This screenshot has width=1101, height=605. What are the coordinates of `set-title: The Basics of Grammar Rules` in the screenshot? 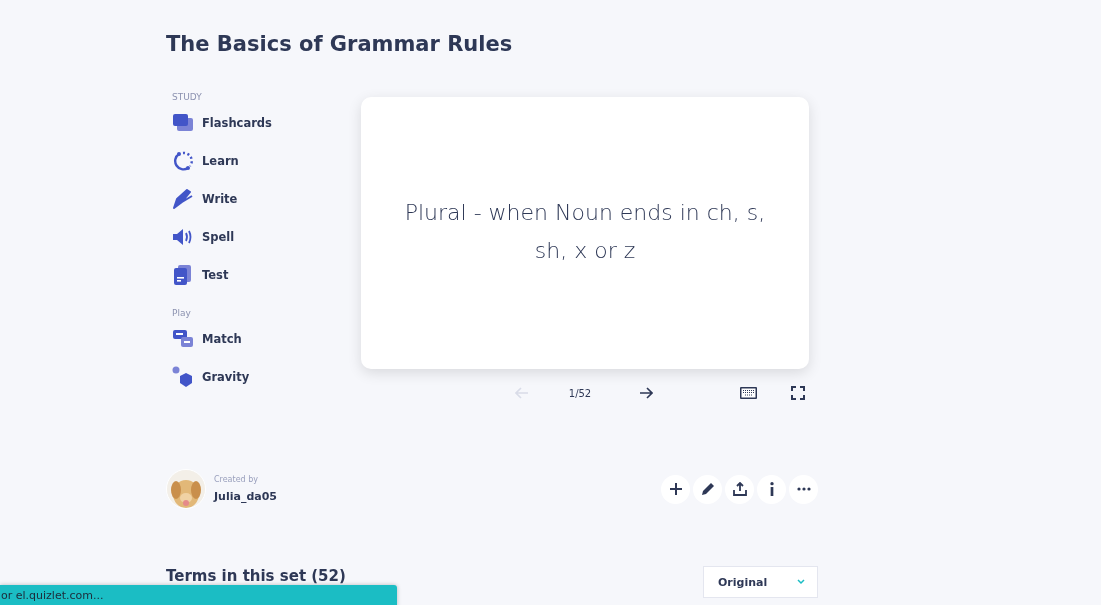 It's located at (339, 44).